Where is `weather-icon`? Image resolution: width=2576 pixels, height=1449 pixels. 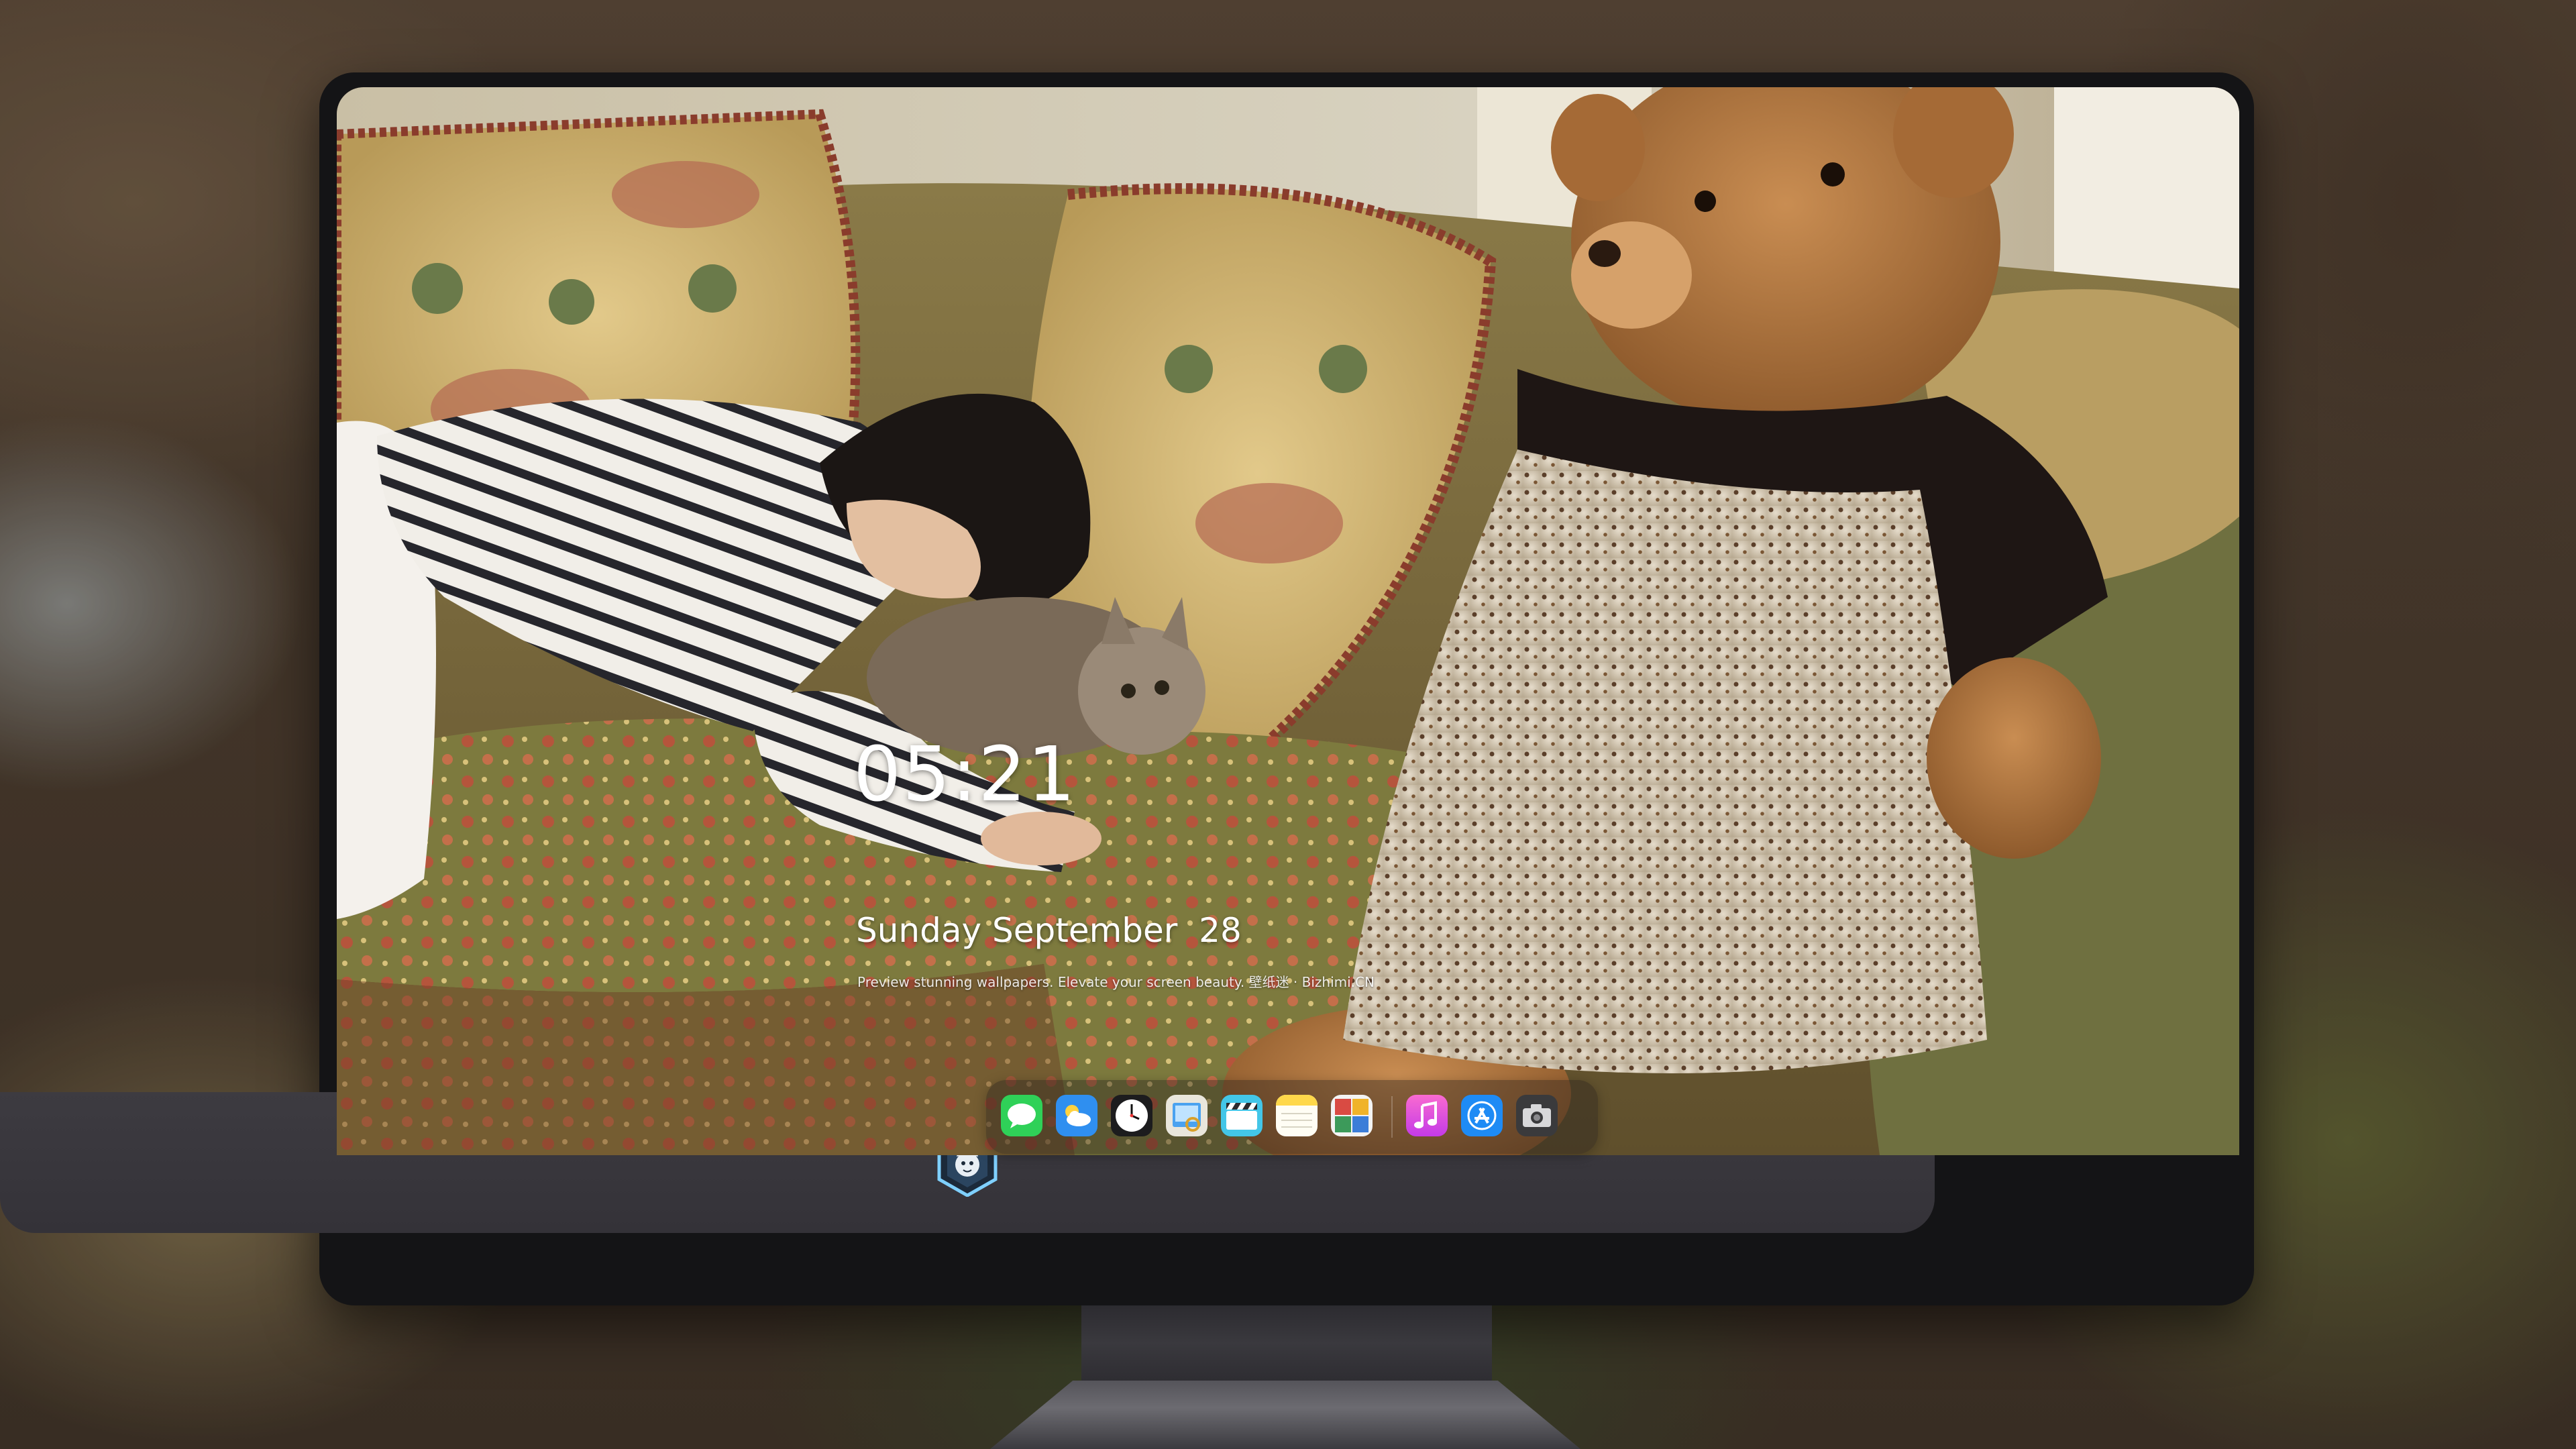 weather-icon is located at coordinates (1076, 1115).